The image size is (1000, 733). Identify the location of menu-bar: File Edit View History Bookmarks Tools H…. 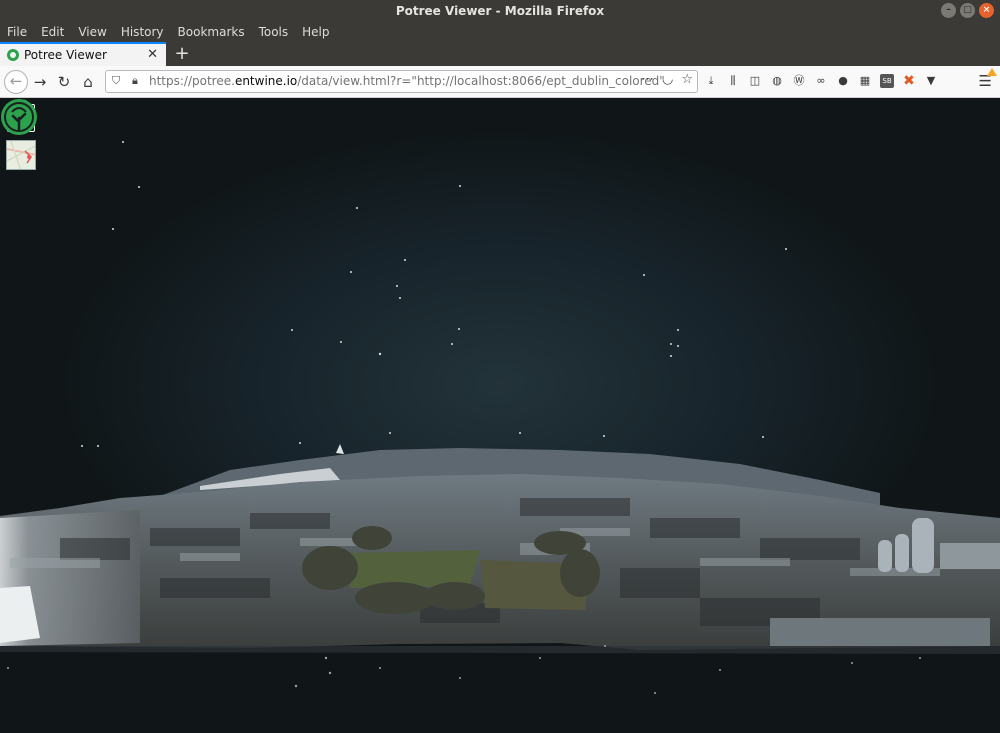
(500, 32).